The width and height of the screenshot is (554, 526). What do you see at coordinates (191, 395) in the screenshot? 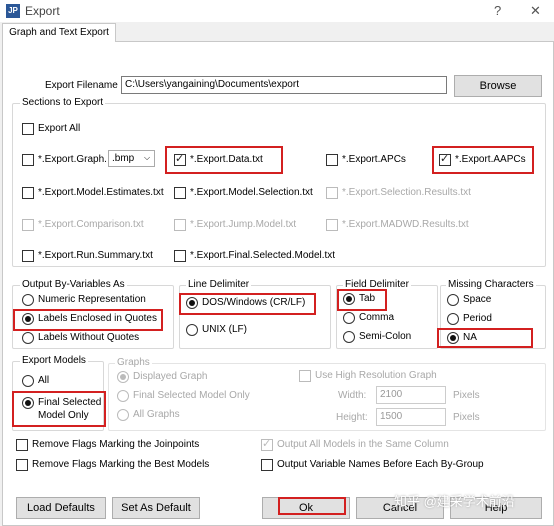
I see `final-graph-label: Final Selected Model Only` at bounding box center [191, 395].